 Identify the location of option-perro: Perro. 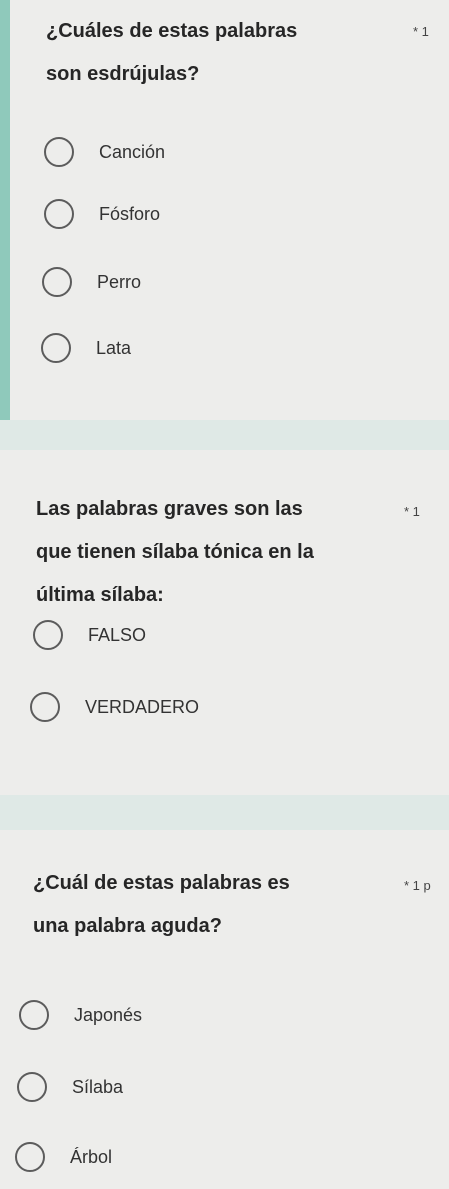
(91, 282).